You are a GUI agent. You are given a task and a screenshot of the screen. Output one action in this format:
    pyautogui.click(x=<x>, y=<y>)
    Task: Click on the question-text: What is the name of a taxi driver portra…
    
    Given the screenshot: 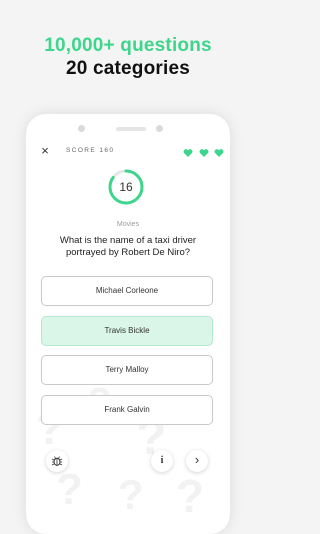 What is the action you would take?
    pyautogui.click(x=128, y=246)
    